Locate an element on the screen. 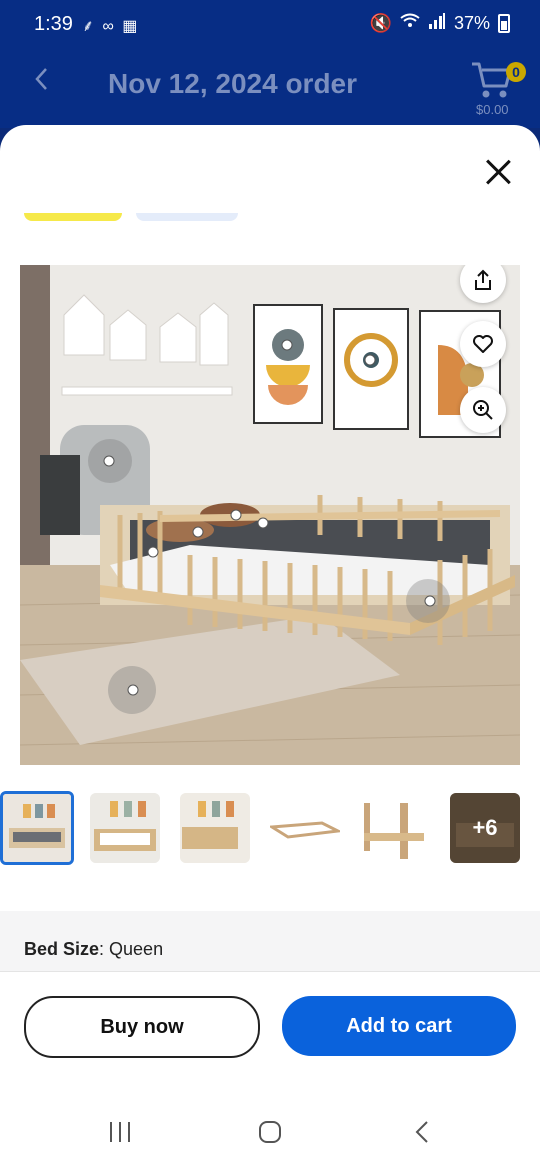 The height and width of the screenshot is (1170, 540). option-pill-blue is located at coordinates (187, 217).